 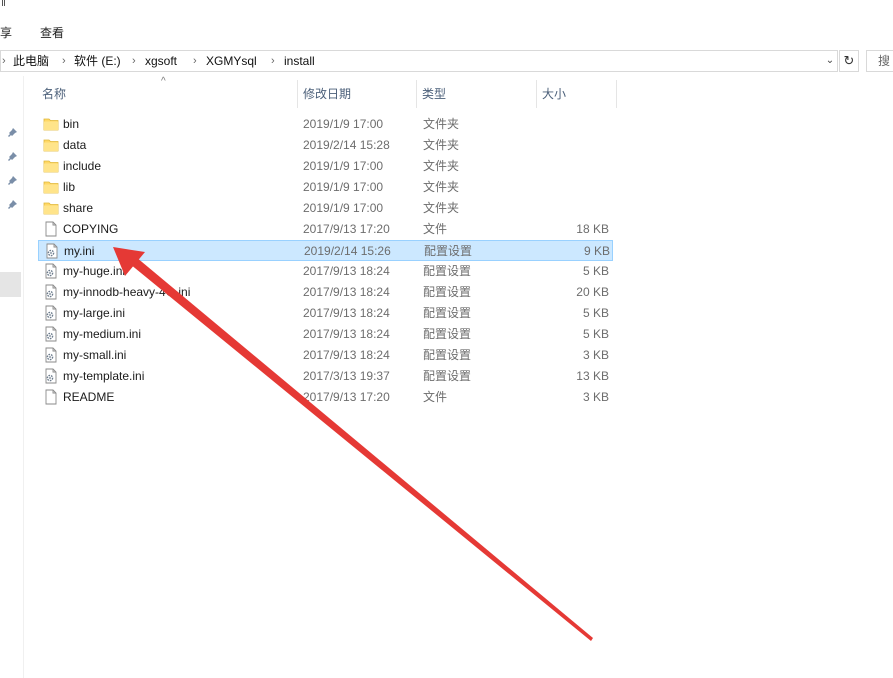 I want to click on nav-selected-item, so click(x=10, y=284).